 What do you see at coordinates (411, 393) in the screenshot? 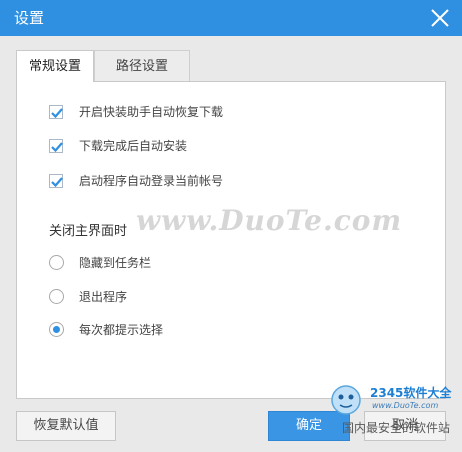
I see `logo-brand: 2345软件大全` at bounding box center [411, 393].